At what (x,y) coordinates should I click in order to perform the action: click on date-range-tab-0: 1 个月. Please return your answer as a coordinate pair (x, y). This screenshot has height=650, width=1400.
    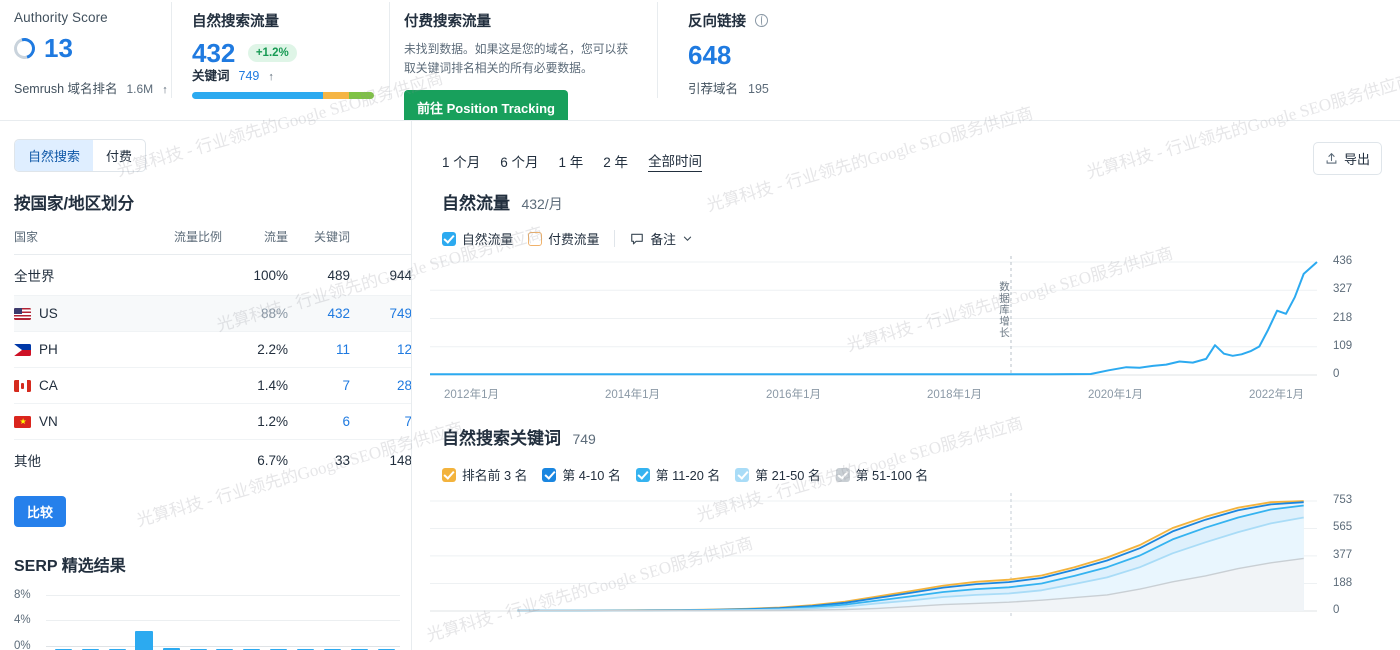
    Looking at the image, I should click on (461, 161).